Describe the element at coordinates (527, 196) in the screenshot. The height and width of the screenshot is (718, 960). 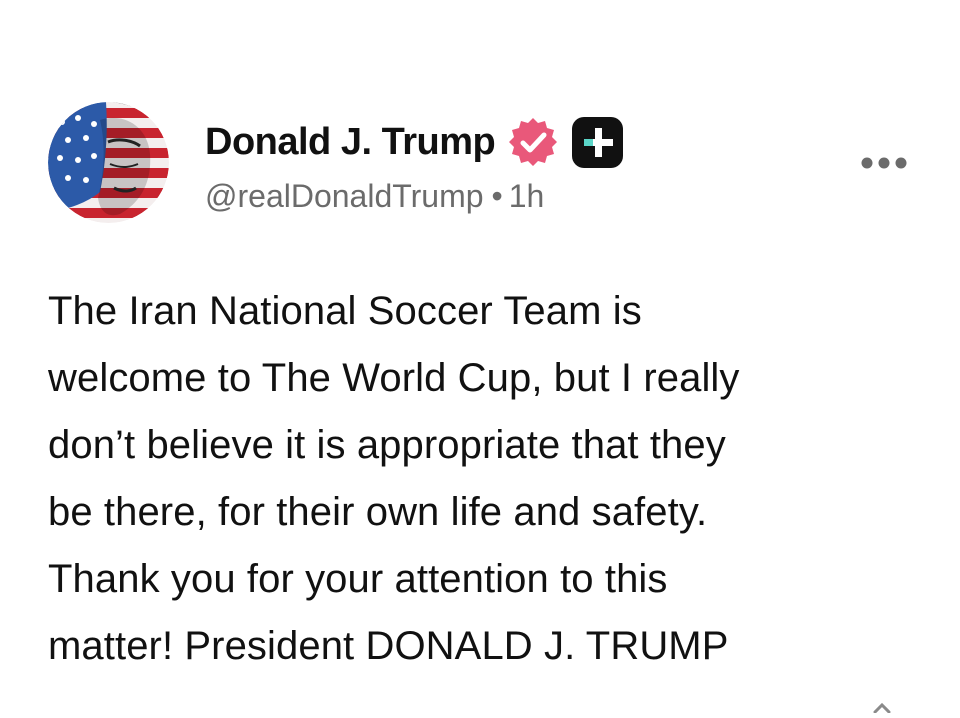
I see `post-timestamp: 1h` at that location.